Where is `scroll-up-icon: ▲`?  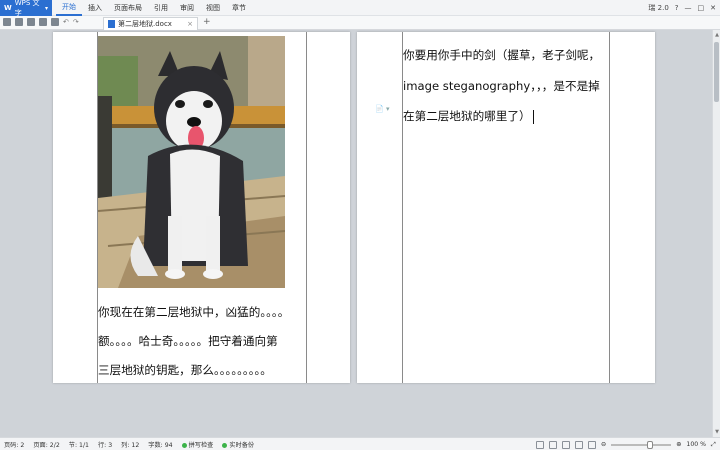 scroll-up-icon: ▲ is located at coordinates (716, 35).